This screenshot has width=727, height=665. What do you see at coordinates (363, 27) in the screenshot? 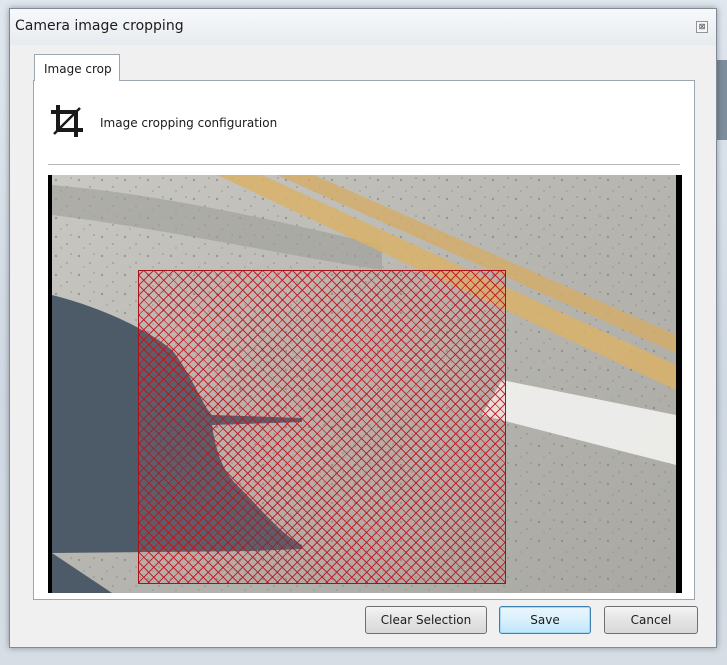
I see `title-bar: Camera image cropping ⊠` at bounding box center [363, 27].